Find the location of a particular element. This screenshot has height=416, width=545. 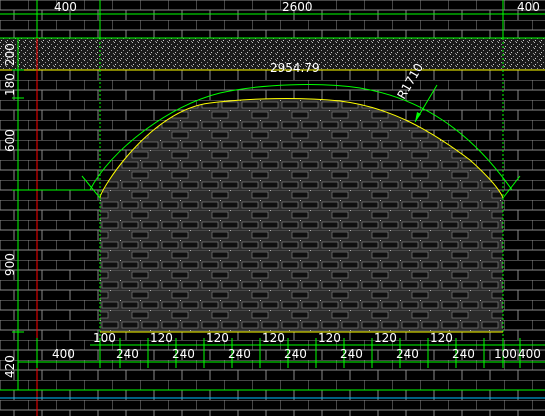

left-dim-900-label: 900 is located at coordinates (10, 264).